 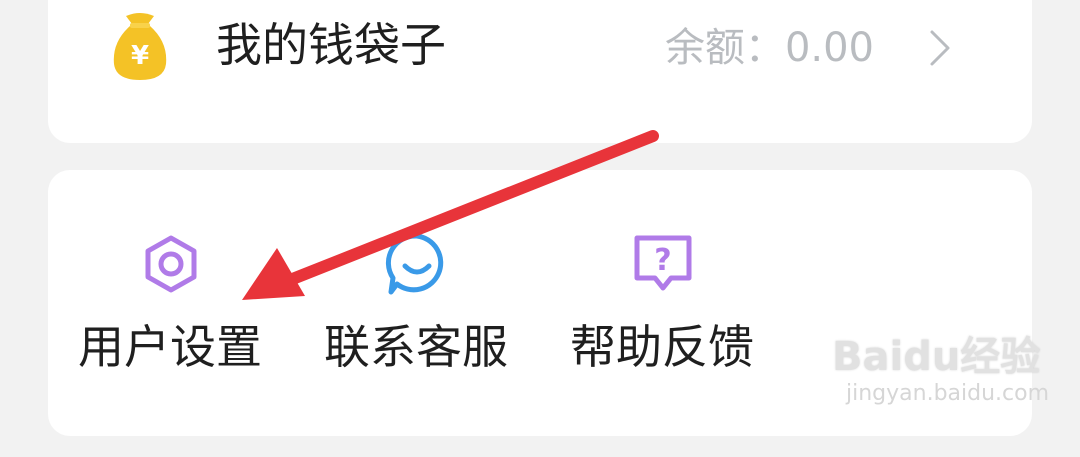 I want to click on settings-hexagon-icon, so click(x=171, y=264).